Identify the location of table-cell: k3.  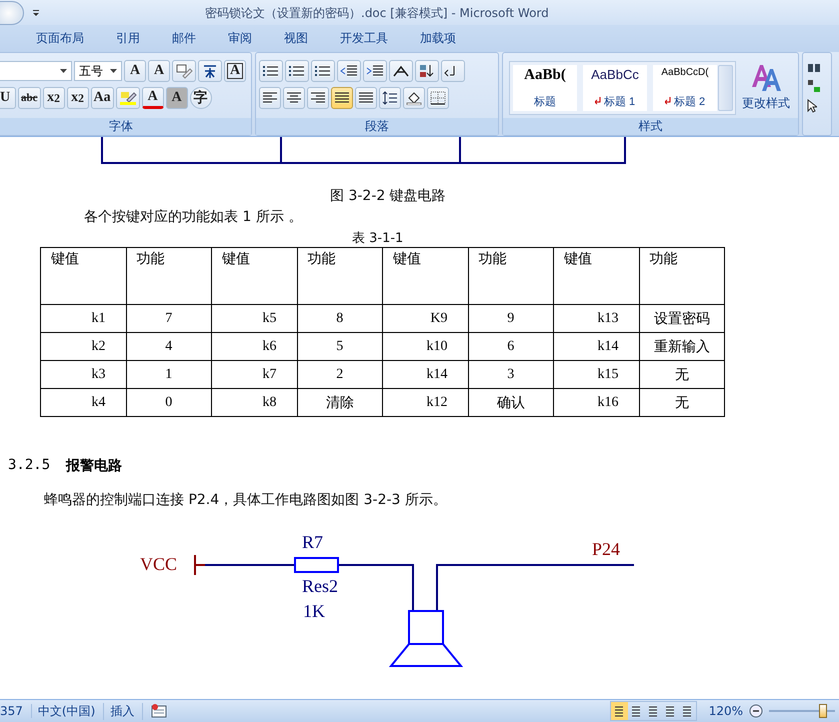
(83, 374).